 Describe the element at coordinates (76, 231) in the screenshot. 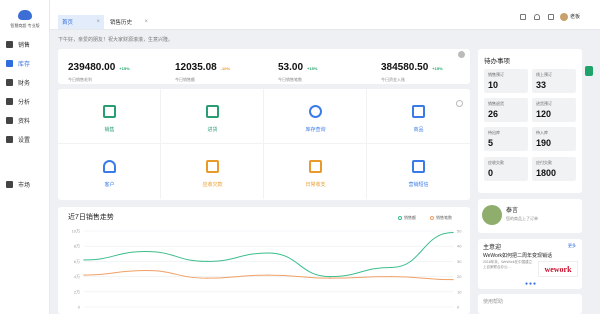

I see `y-tick-left: 10万` at that location.